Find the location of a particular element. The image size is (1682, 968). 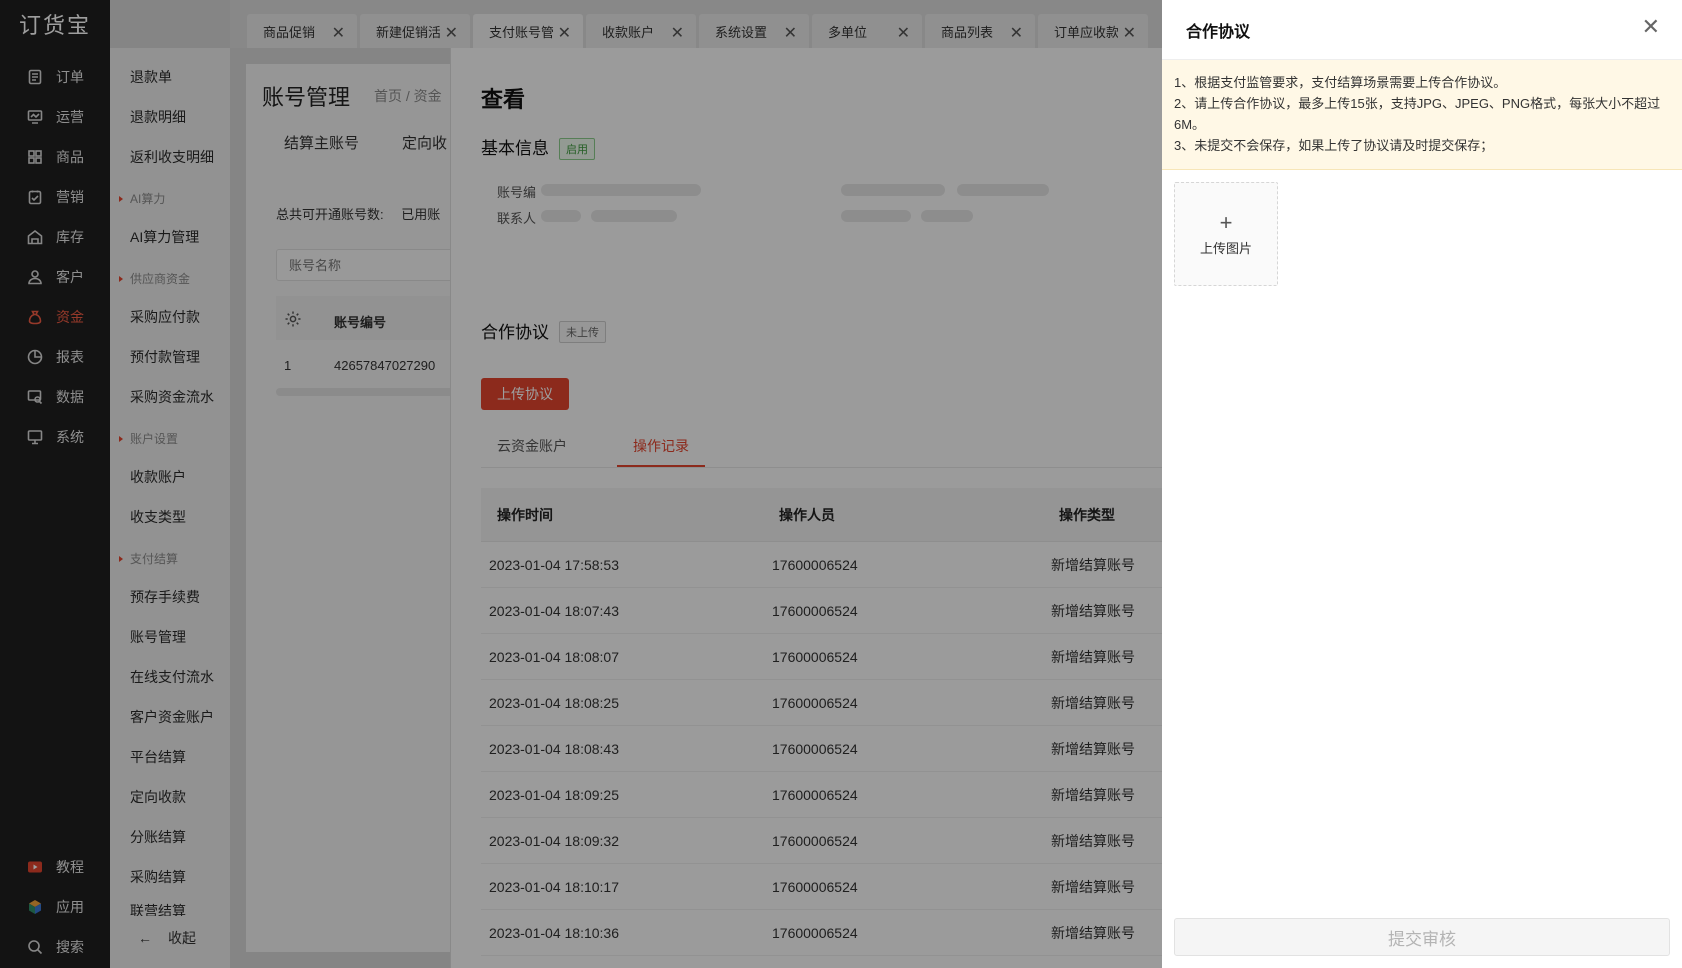

close-icon: ✕ is located at coordinates (1651, 27).